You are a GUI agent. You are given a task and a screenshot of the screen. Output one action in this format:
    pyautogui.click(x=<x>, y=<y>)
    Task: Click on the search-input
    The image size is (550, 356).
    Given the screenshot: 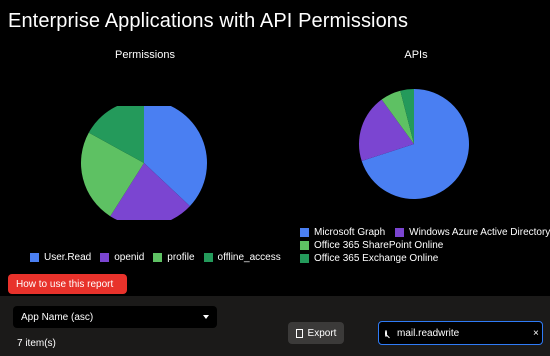 What is the action you would take?
    pyautogui.click(x=463, y=333)
    